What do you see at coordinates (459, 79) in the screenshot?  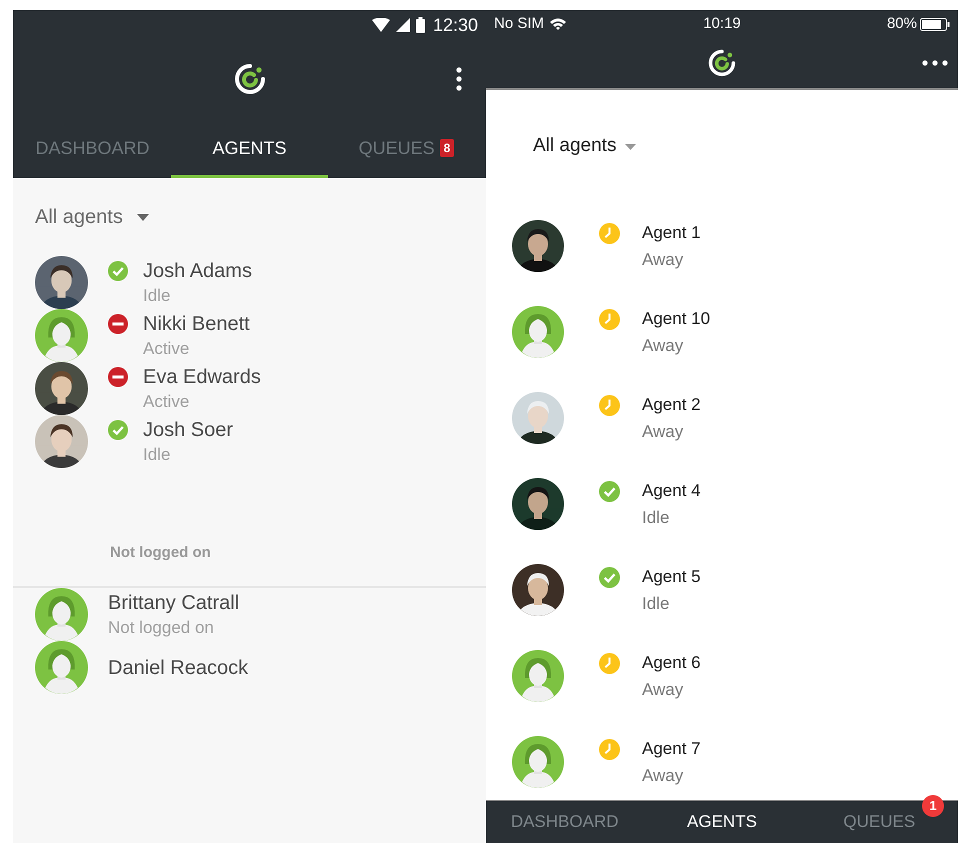 I see `menu-icon` at bounding box center [459, 79].